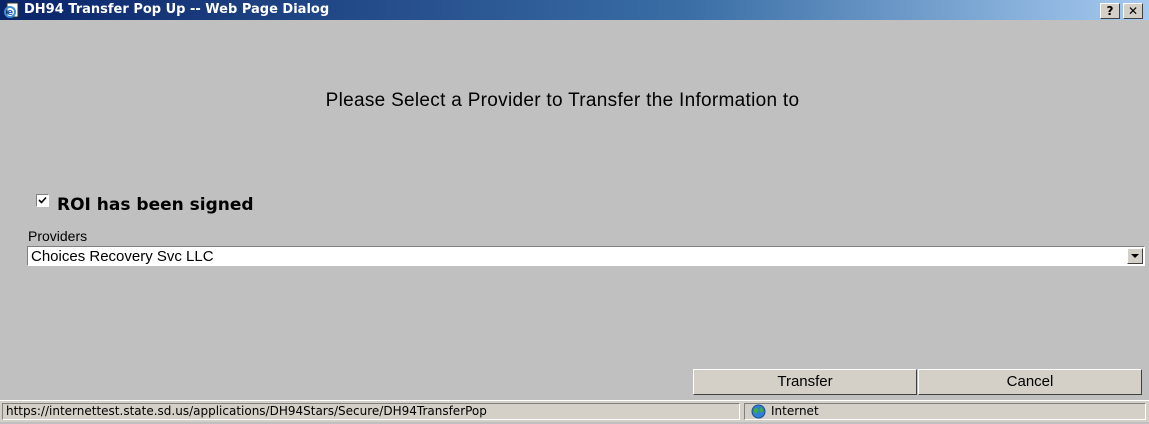 This screenshot has width=1149, height=424. What do you see at coordinates (586, 256) in the screenshot?
I see `providers-select: Choices Recovery Svc LLC` at bounding box center [586, 256].